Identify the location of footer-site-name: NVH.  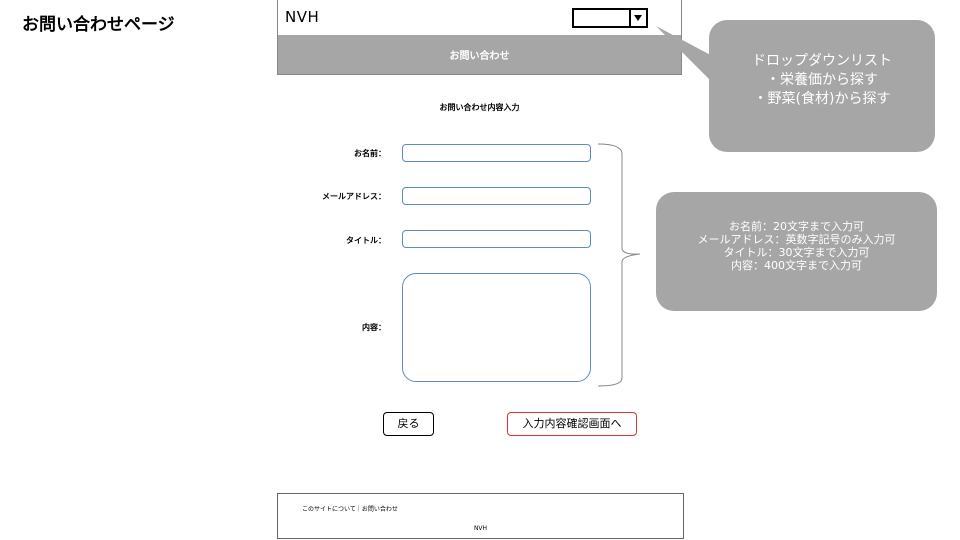
(480, 528).